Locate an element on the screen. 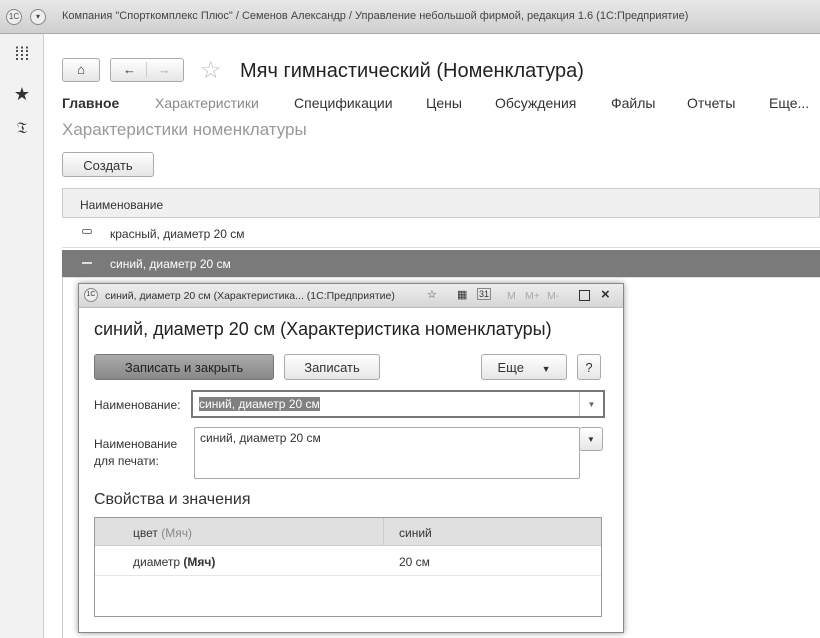 Image resolution: width=820 pixels, height=638 pixels. memory-m-button: M is located at coordinates (511, 296).